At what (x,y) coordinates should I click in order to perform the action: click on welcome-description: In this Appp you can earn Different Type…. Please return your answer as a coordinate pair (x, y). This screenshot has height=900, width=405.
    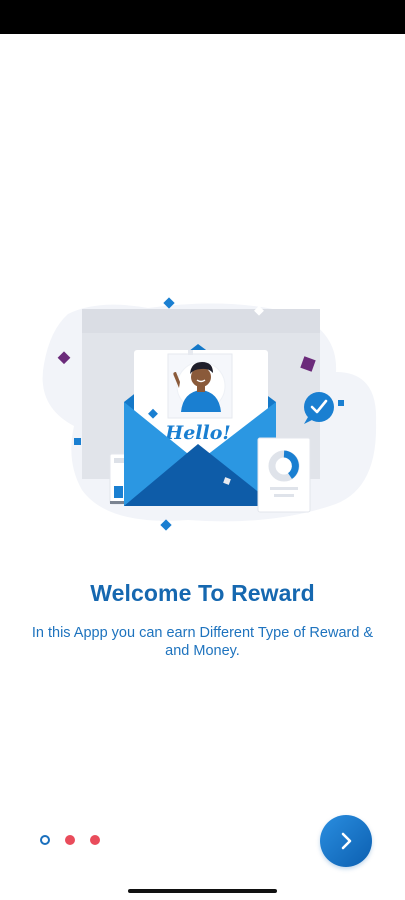
    Looking at the image, I should click on (202, 642).